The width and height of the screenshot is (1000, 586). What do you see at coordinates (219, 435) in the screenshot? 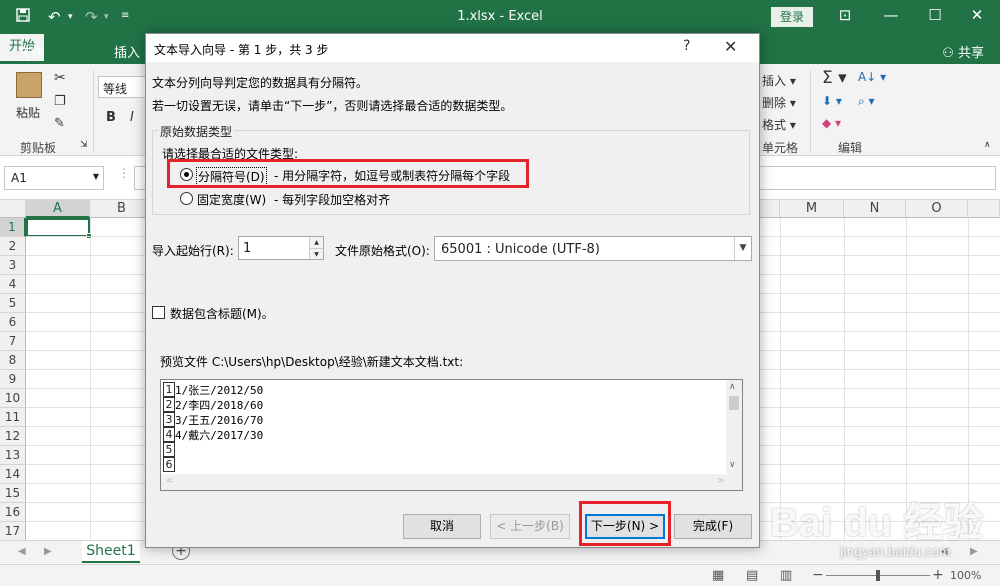
I see `preview-row-text: 4/戴六/2017/30` at bounding box center [219, 435].